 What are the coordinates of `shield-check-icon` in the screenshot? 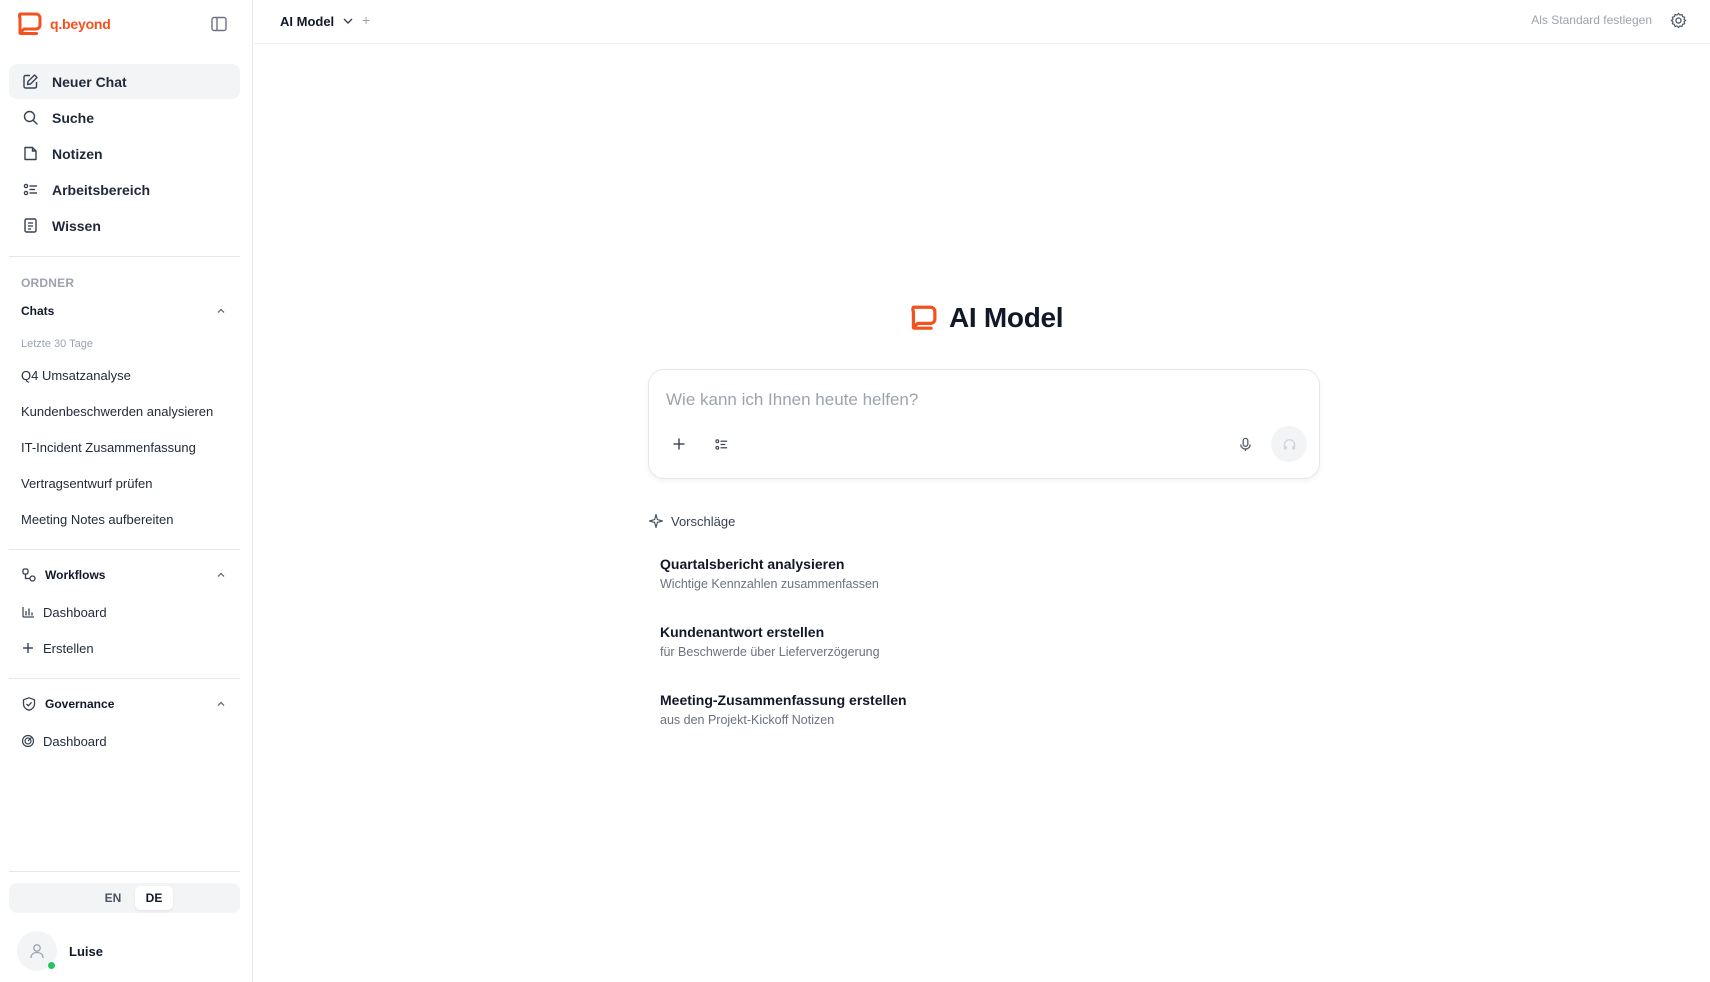 It's located at (29, 704).